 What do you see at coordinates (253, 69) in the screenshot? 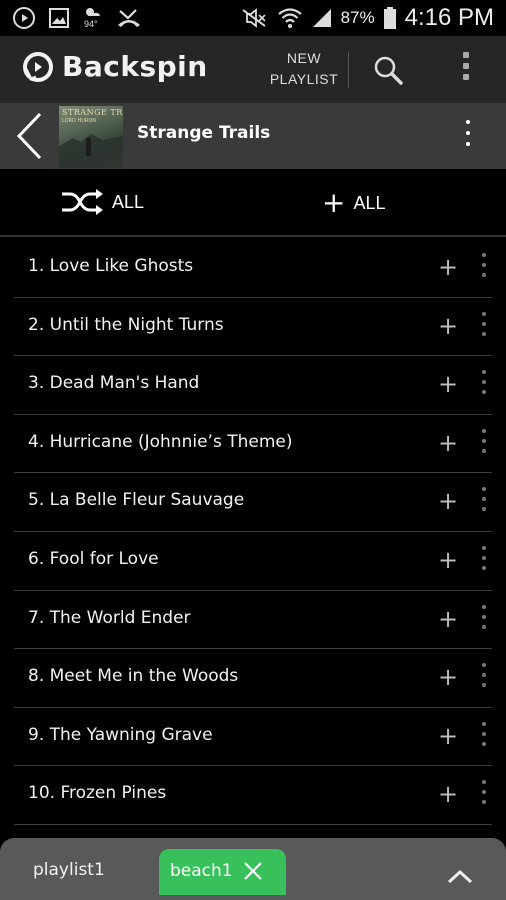
I see `app-bar: Backspin NEW PLAYLIST` at bounding box center [253, 69].